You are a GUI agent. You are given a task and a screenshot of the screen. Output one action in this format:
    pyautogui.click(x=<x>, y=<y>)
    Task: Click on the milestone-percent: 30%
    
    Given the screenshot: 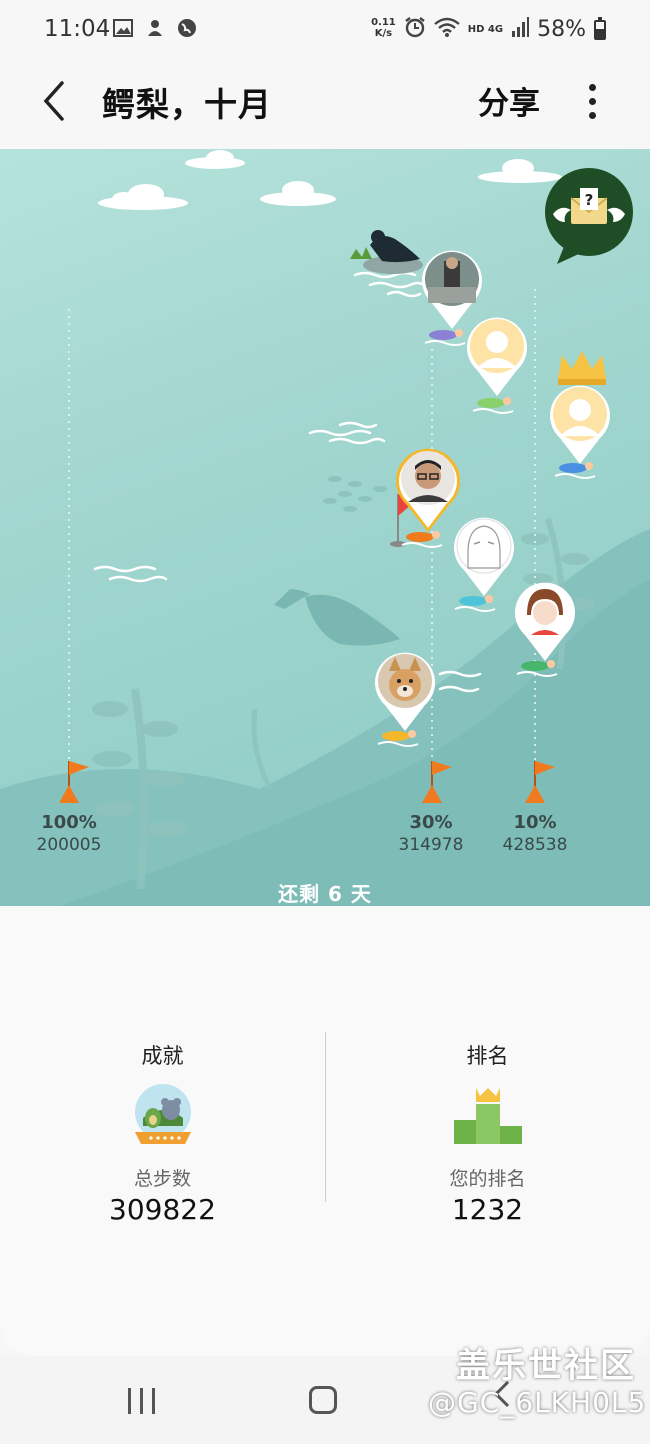 What is the action you would take?
    pyautogui.click(x=431, y=822)
    